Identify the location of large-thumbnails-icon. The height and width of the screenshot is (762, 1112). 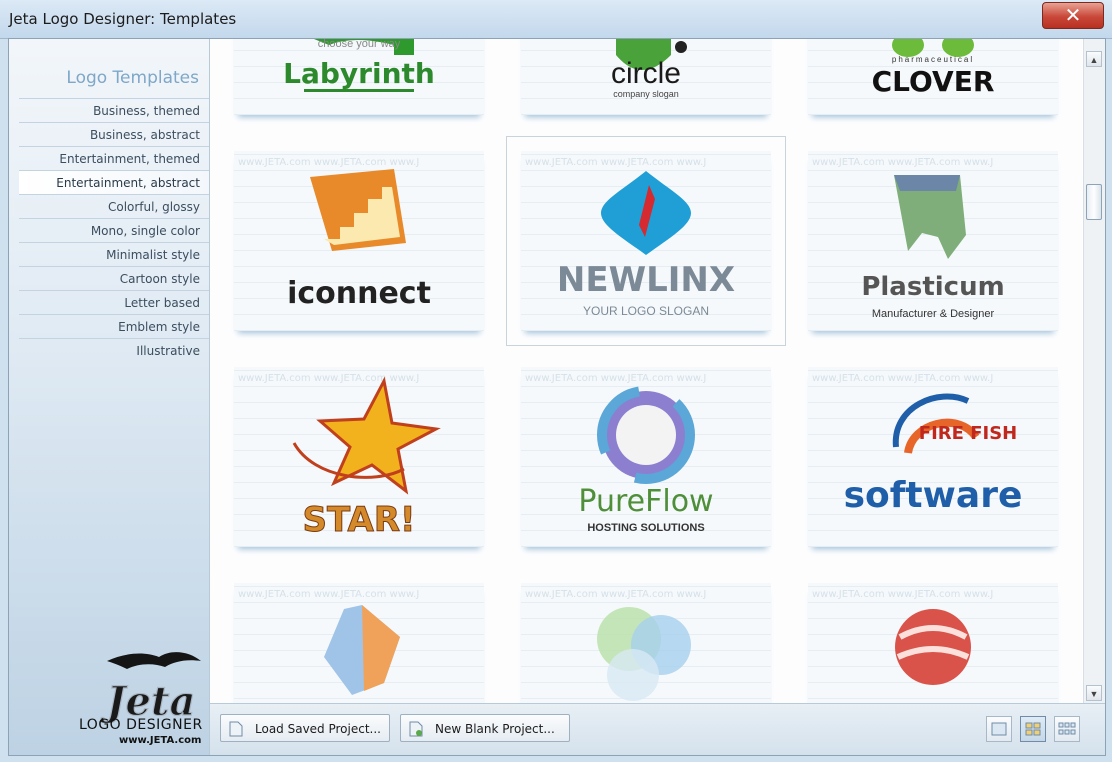
(999, 729).